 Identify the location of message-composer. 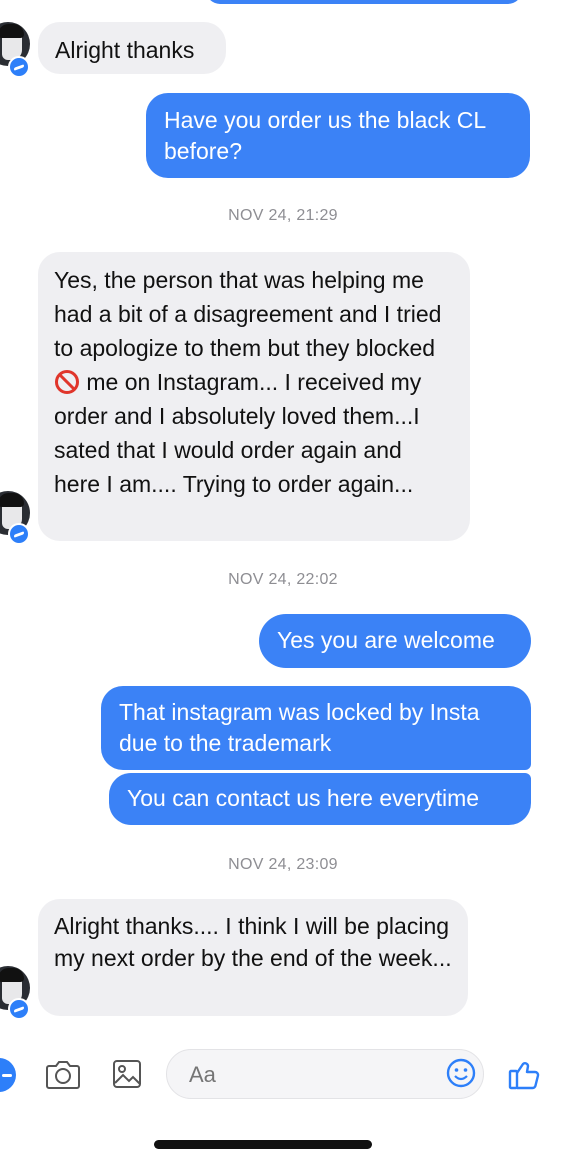
(325, 1074).